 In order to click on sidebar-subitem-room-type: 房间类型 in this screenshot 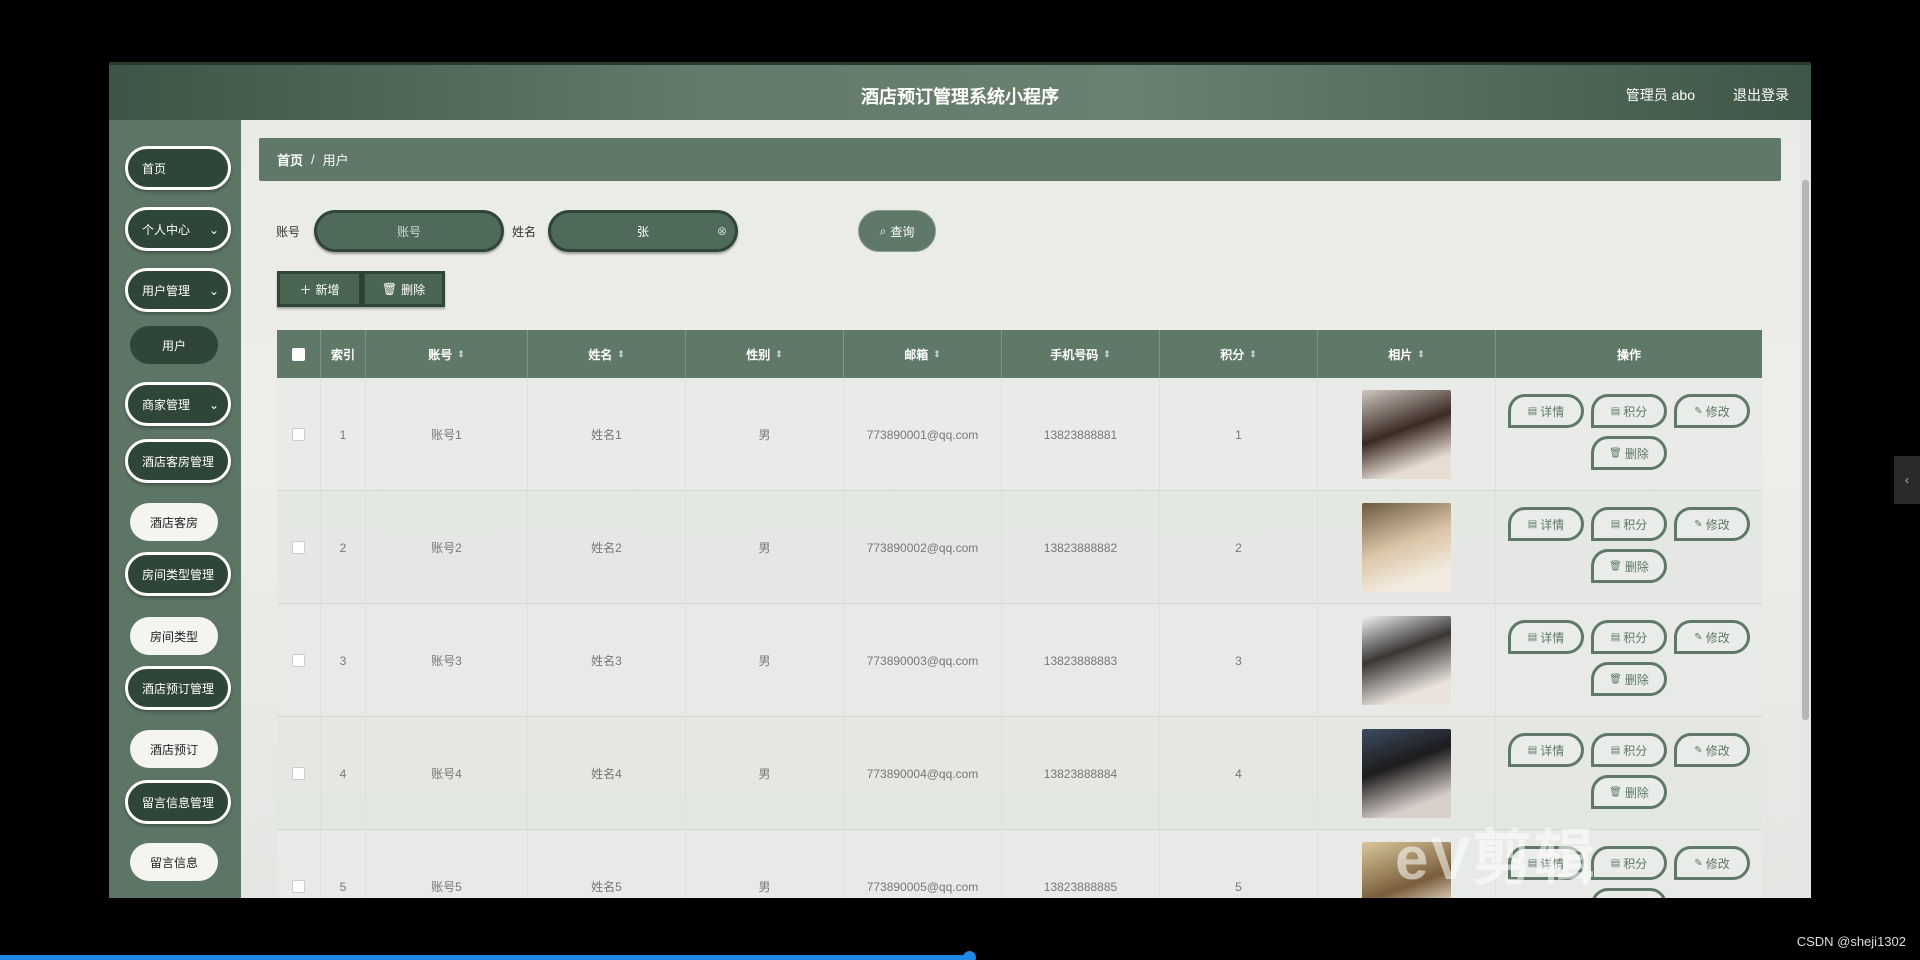, I will do `click(174, 636)`.